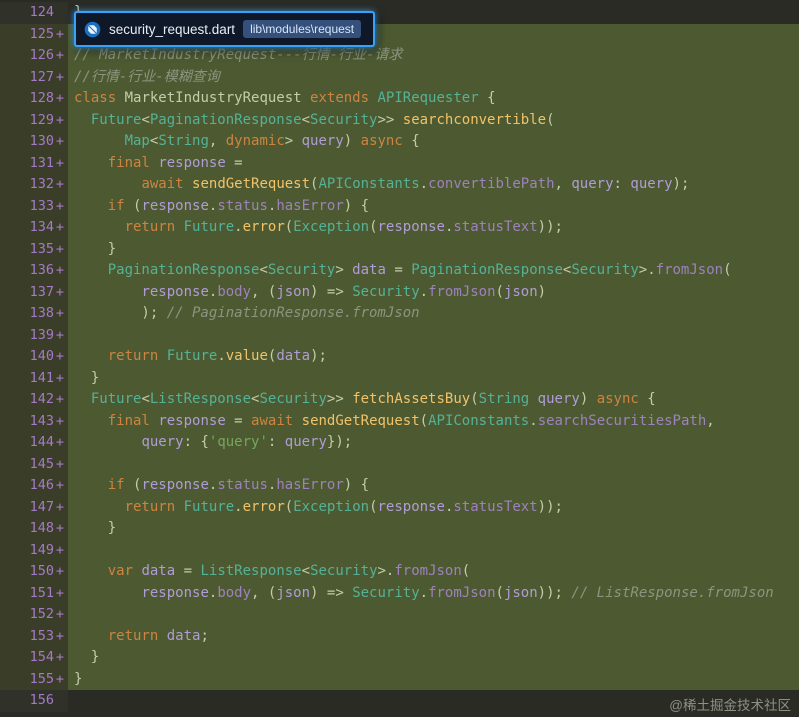 The image size is (799, 717). I want to click on line-number: 132, so click(41, 184).